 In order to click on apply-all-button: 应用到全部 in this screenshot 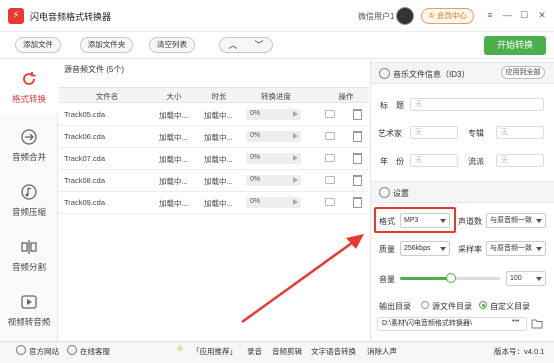, I will do `click(523, 72)`.